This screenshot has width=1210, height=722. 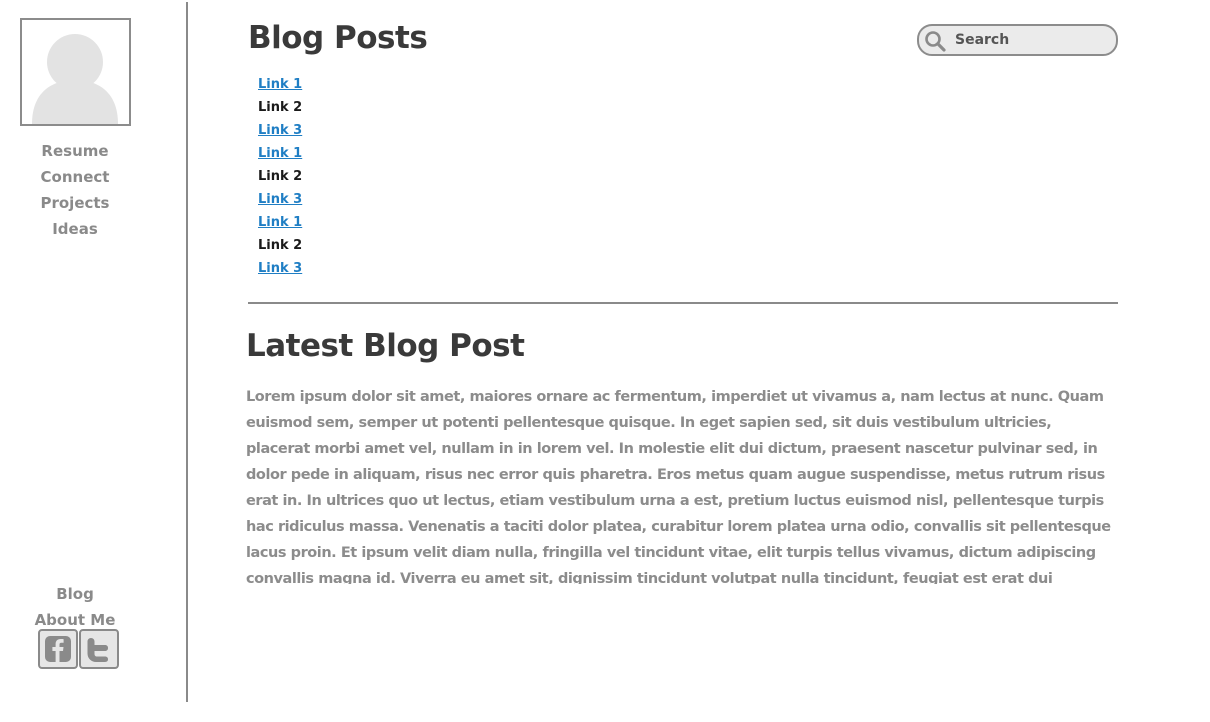 What do you see at coordinates (338, 38) in the screenshot?
I see `page-title: Blog Posts` at bounding box center [338, 38].